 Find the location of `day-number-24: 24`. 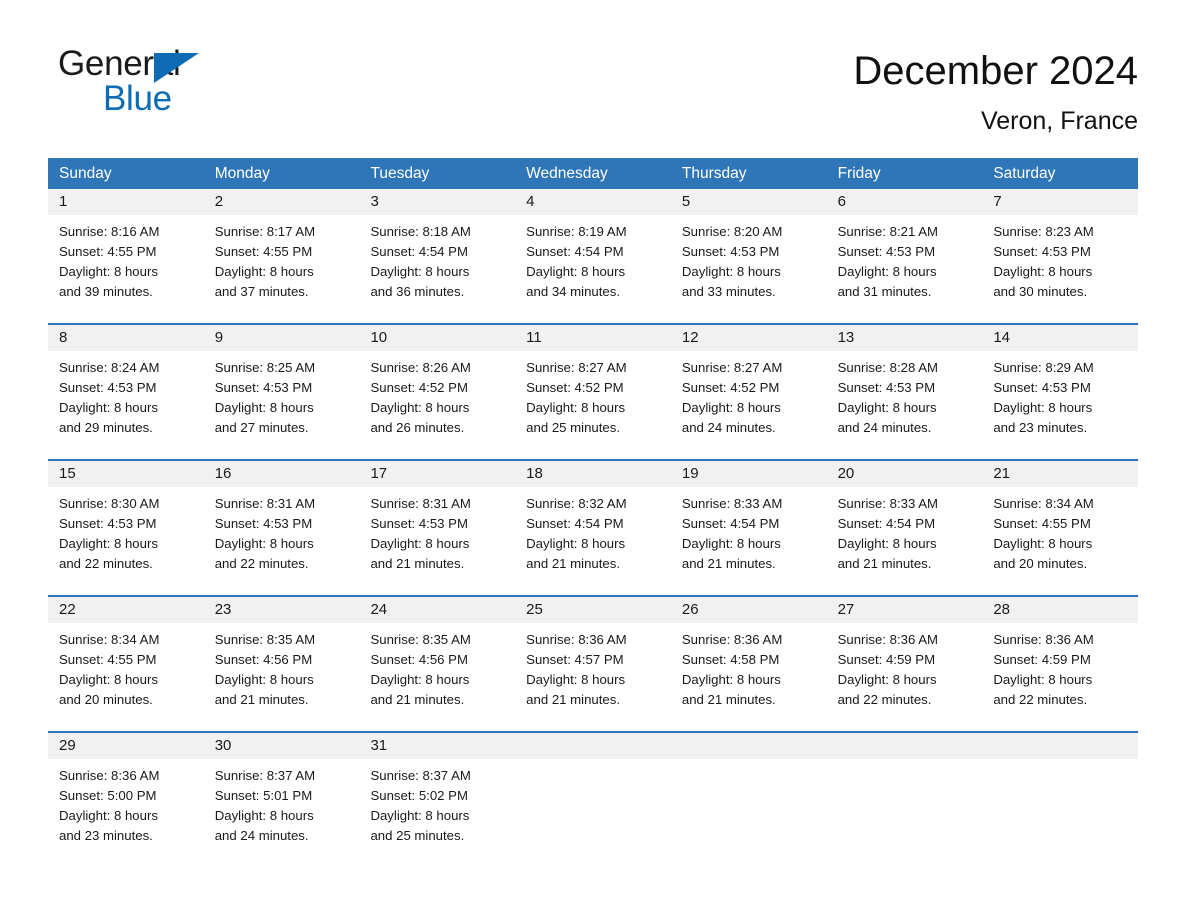

day-number-24: 24 is located at coordinates (437, 610).